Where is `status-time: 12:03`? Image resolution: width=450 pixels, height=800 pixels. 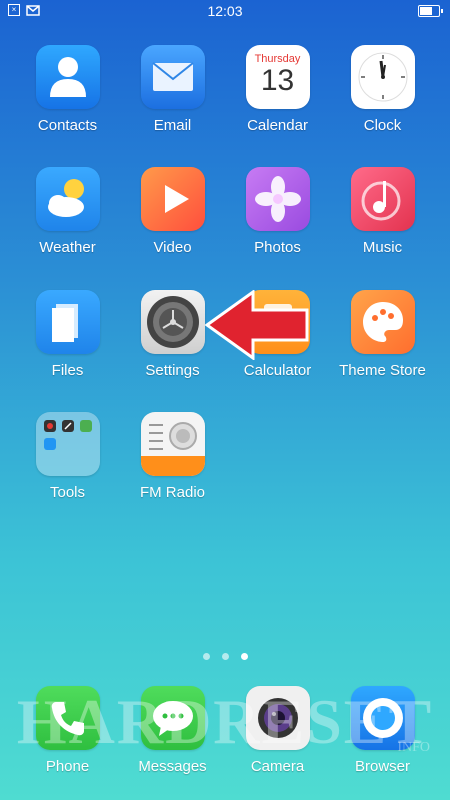 status-time: 12:03 is located at coordinates (225, 11).